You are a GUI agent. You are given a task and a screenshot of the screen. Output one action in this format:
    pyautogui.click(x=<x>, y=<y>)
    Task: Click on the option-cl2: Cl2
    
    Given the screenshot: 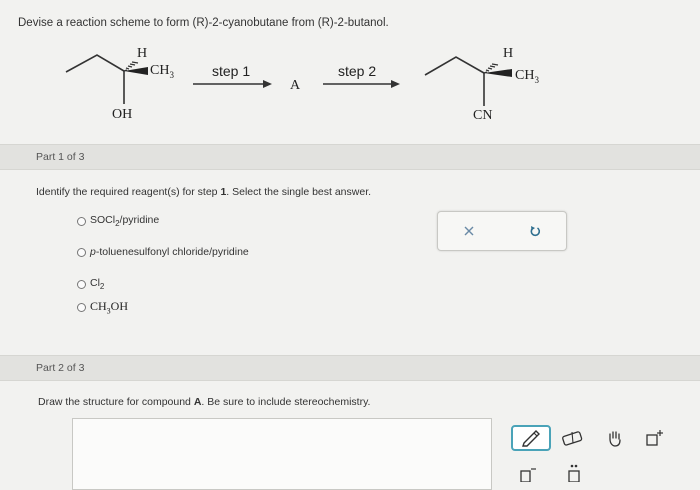 What is the action you would take?
    pyautogui.click(x=90, y=284)
    